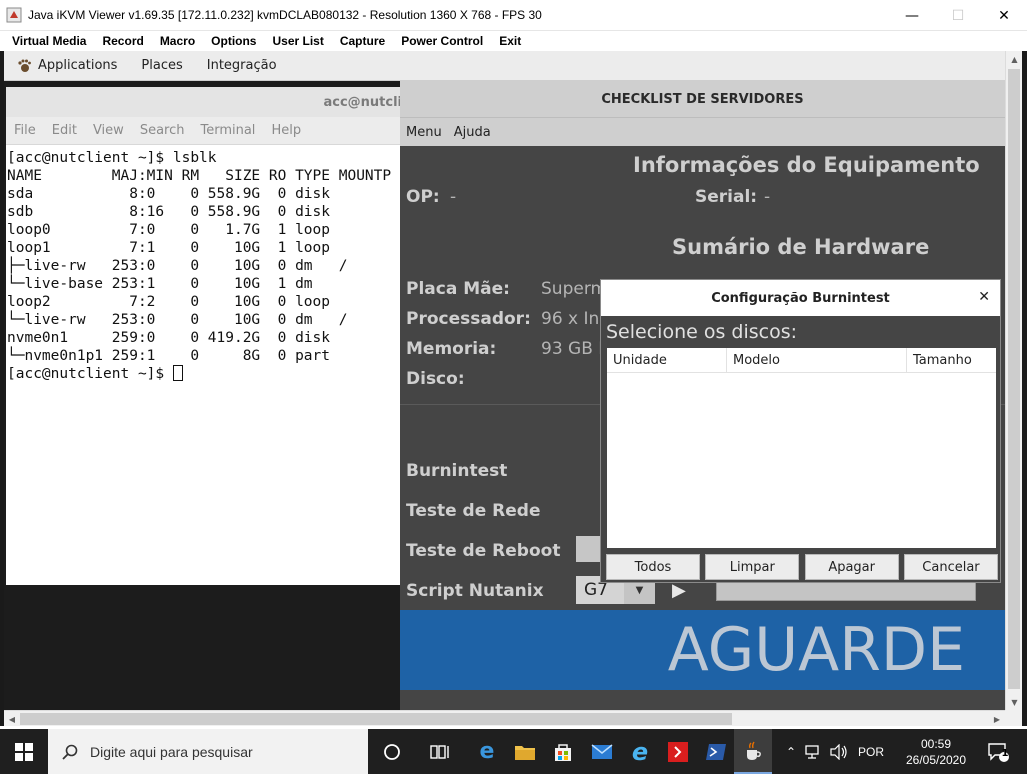 The image size is (1027, 774). I want to click on terminal-menu-view: View, so click(108, 130).